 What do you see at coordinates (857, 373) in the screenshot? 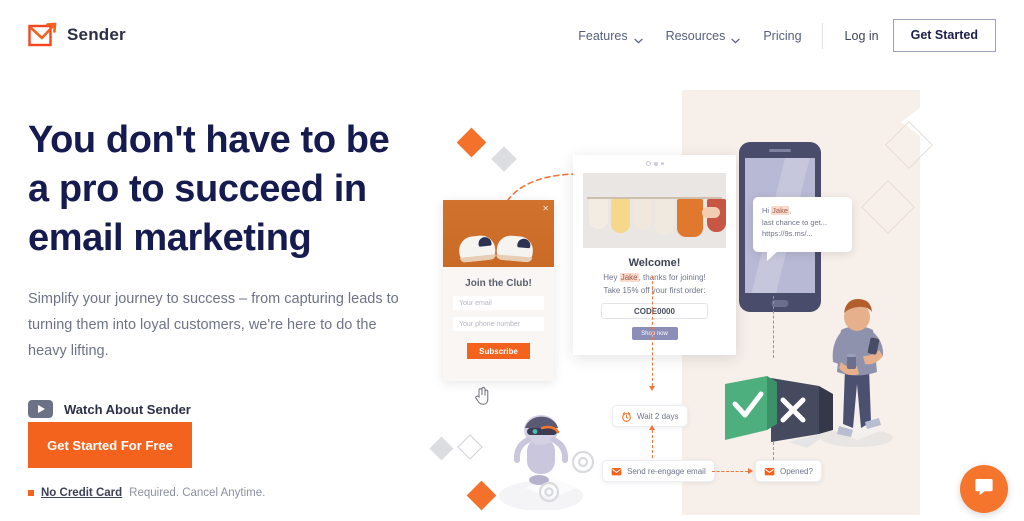
I see `person-with-phone-figure` at bounding box center [857, 373].